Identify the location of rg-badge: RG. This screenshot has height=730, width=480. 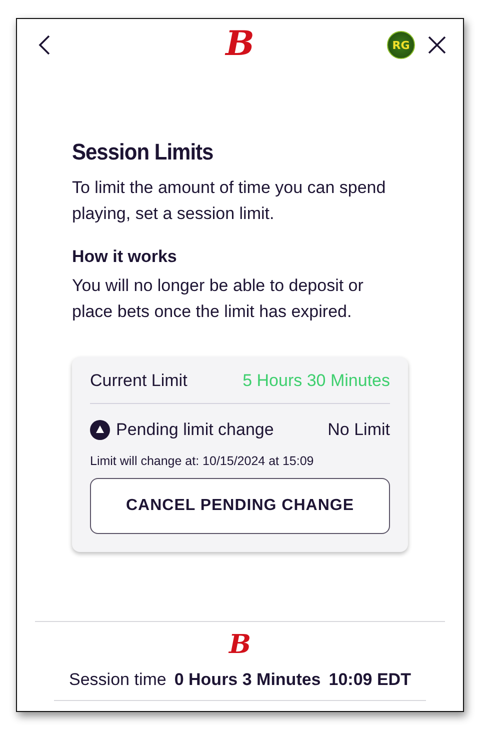
(401, 45).